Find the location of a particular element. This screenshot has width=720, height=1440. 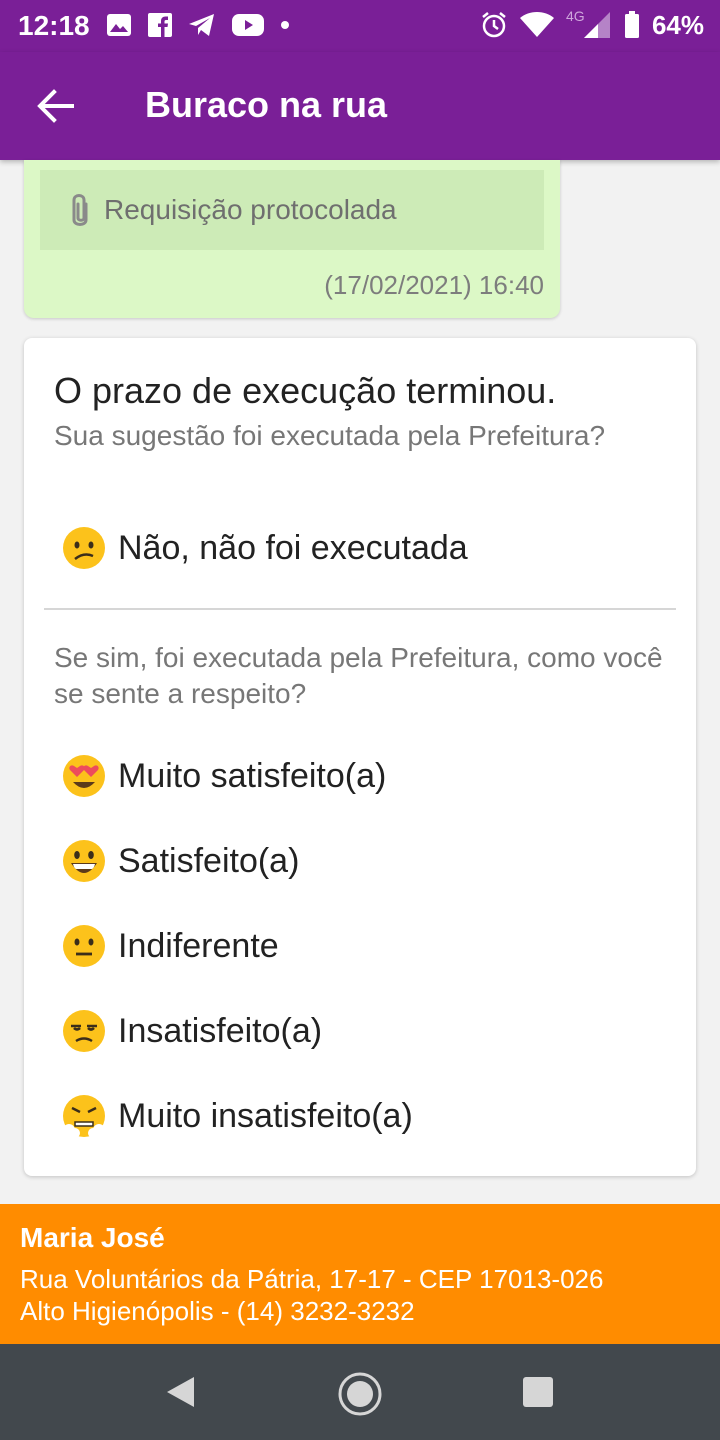

attachment-label: Requisição protocolada is located at coordinates (250, 209).